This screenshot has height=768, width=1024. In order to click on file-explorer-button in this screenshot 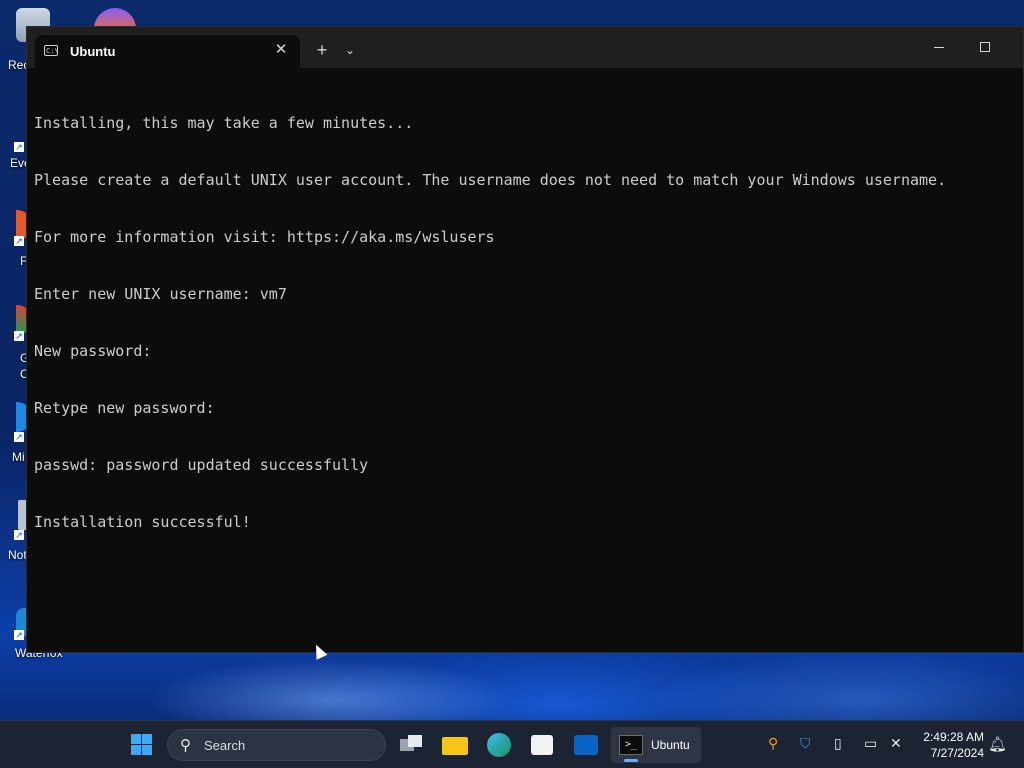, I will do `click(456, 745)`.